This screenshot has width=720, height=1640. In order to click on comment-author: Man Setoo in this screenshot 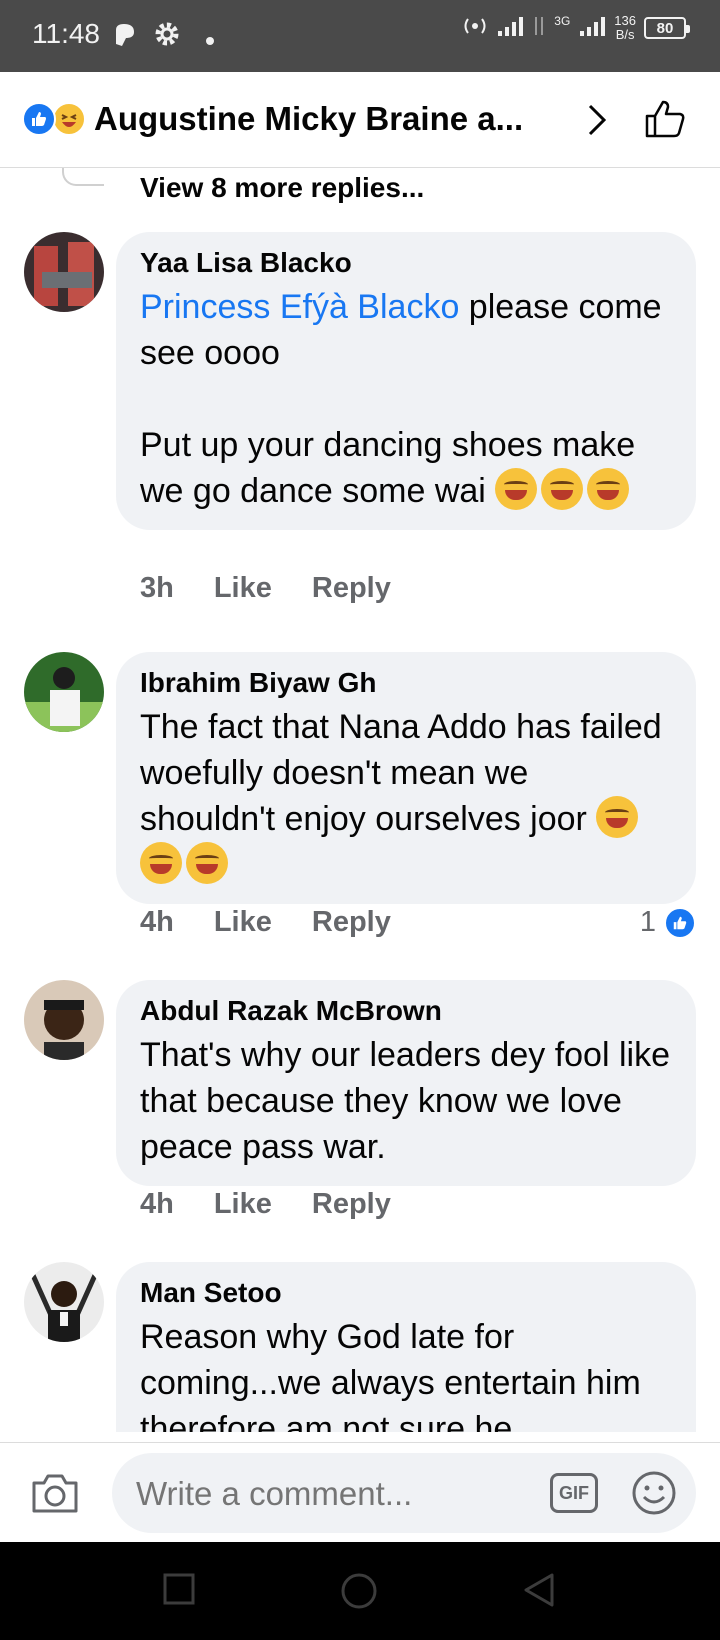, I will do `click(406, 1293)`.